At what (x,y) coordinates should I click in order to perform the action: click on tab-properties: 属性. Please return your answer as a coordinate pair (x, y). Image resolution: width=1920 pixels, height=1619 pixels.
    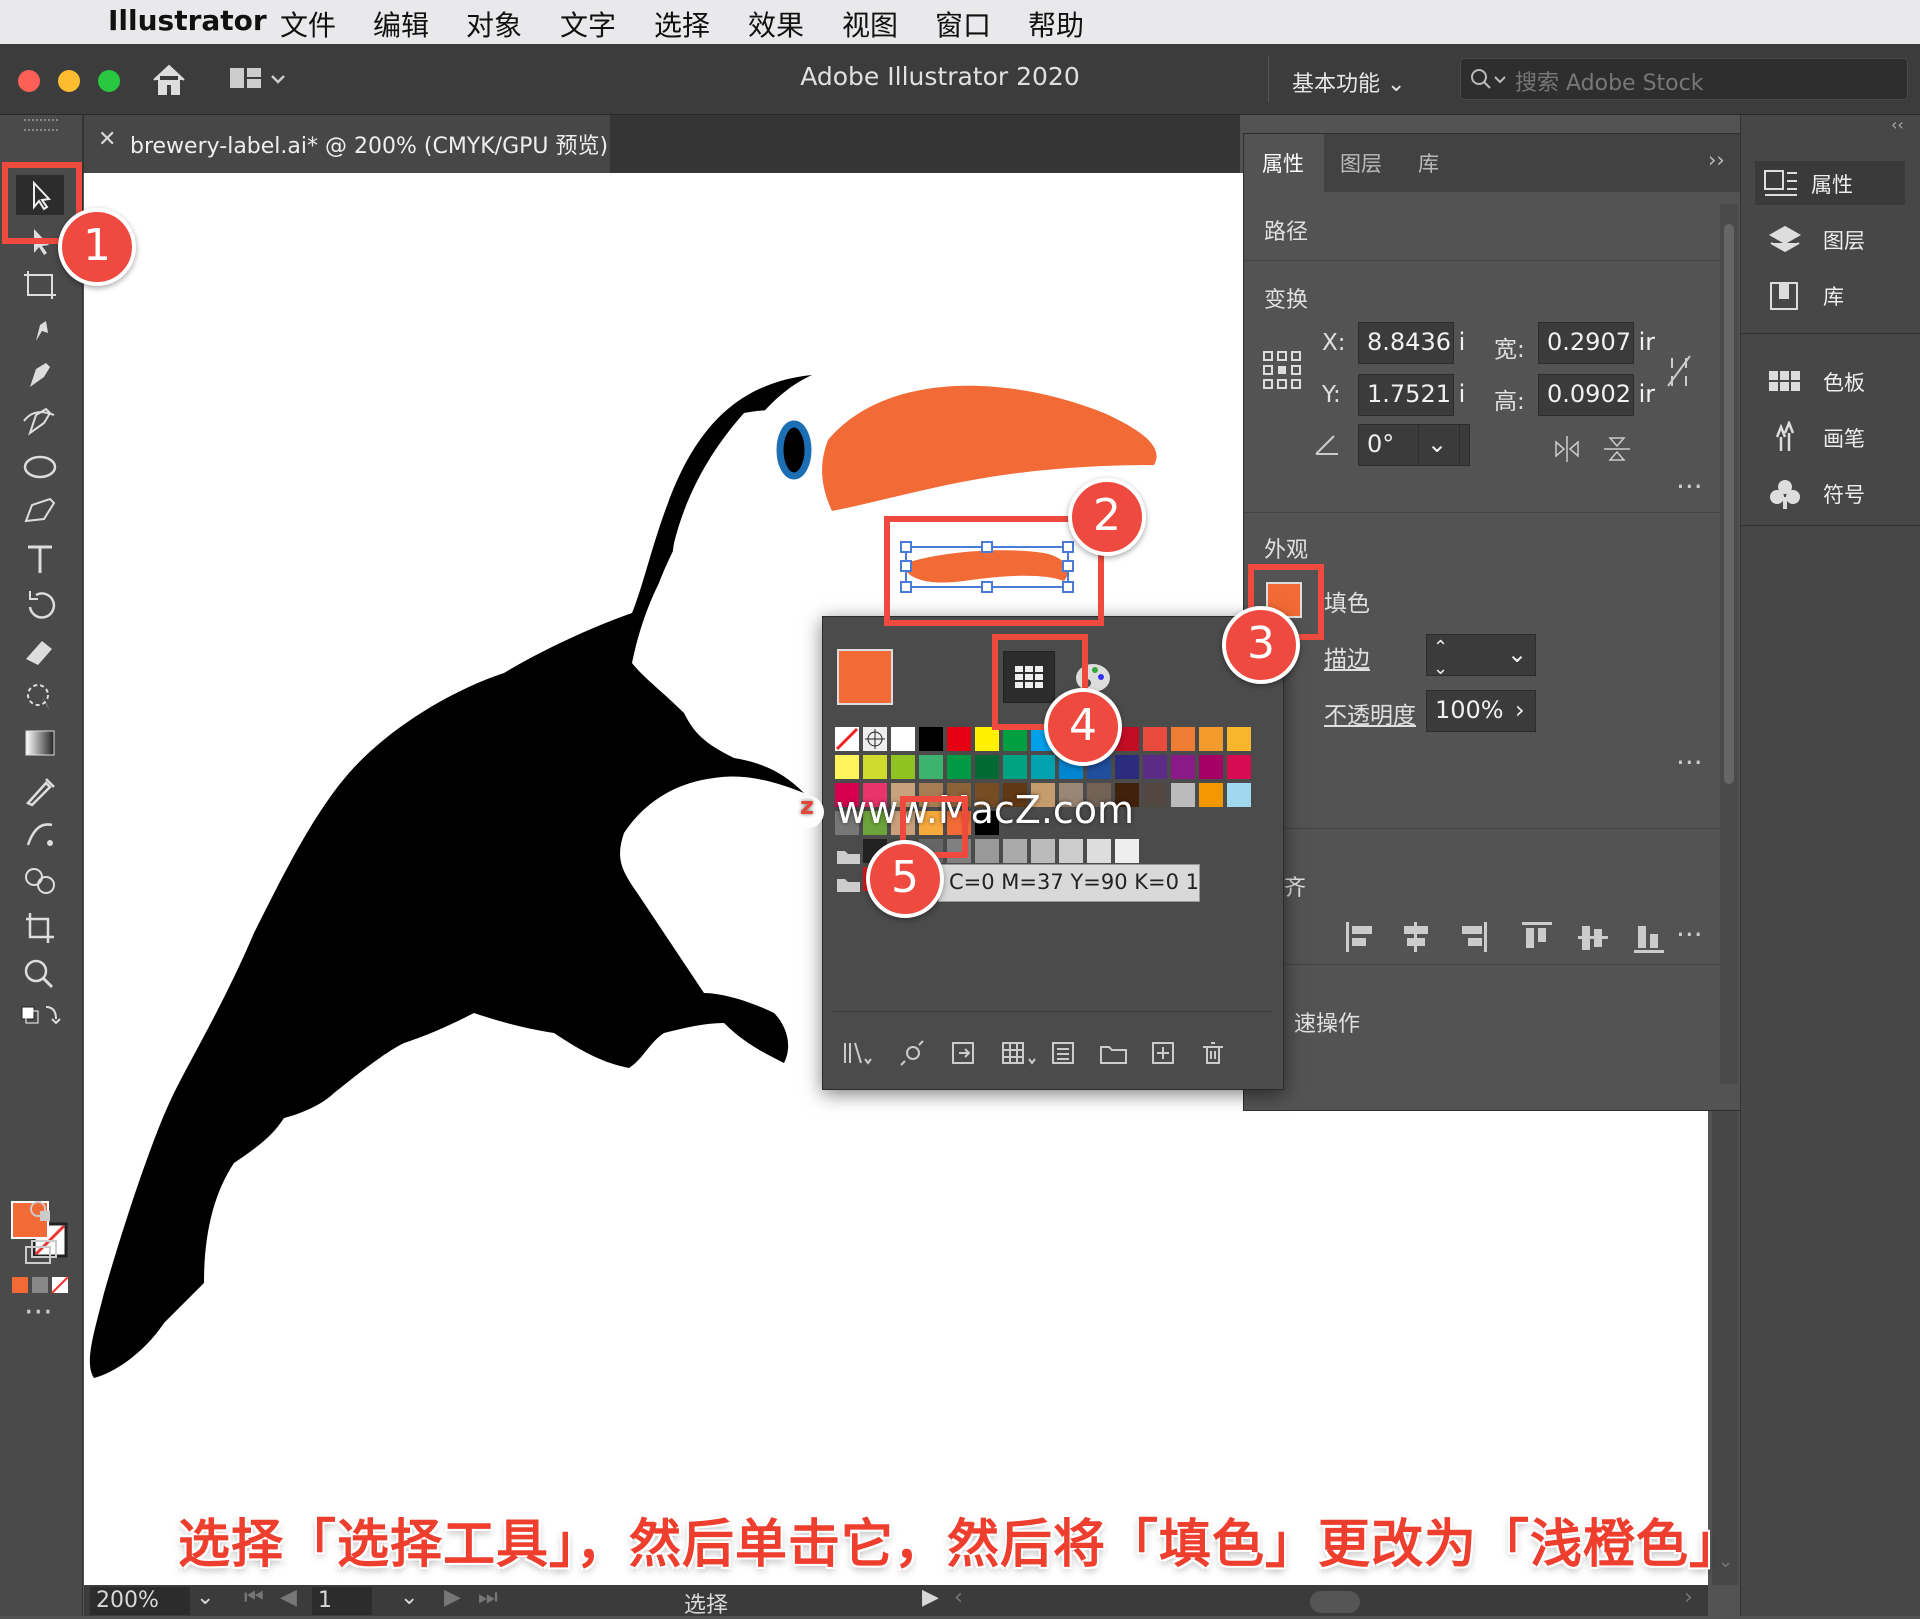
    Looking at the image, I should click on (1283, 163).